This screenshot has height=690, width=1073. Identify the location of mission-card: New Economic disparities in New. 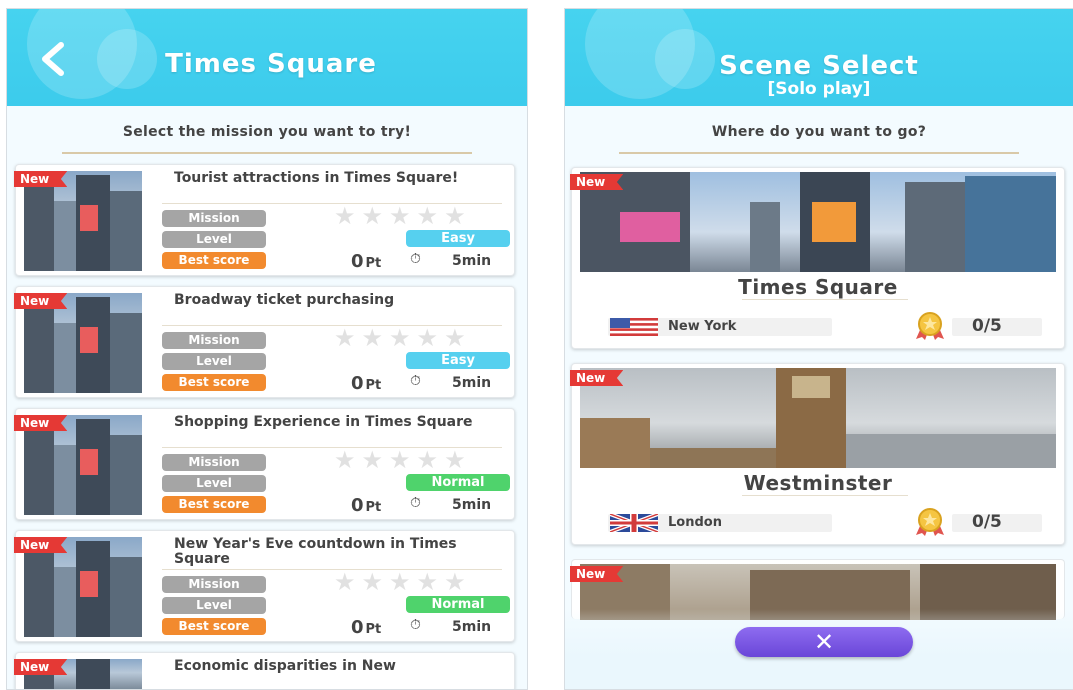
(264, 670).